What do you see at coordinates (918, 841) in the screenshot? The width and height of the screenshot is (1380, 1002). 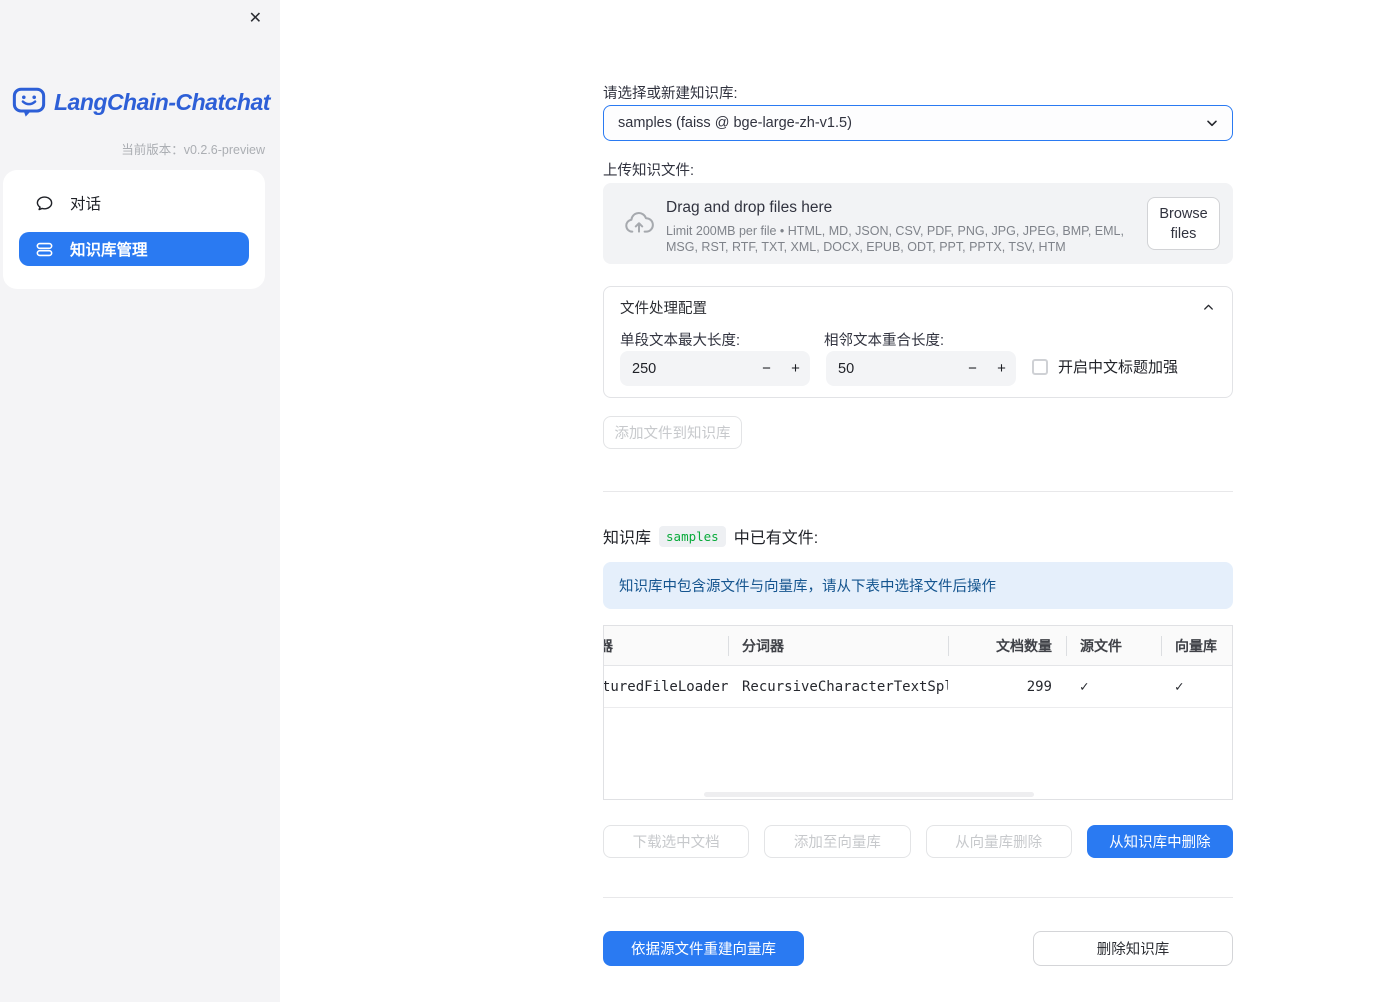 I see `file-action-buttons: 下载选中文档 添加至向量库 从向量库删除 从知识库中删除` at bounding box center [918, 841].